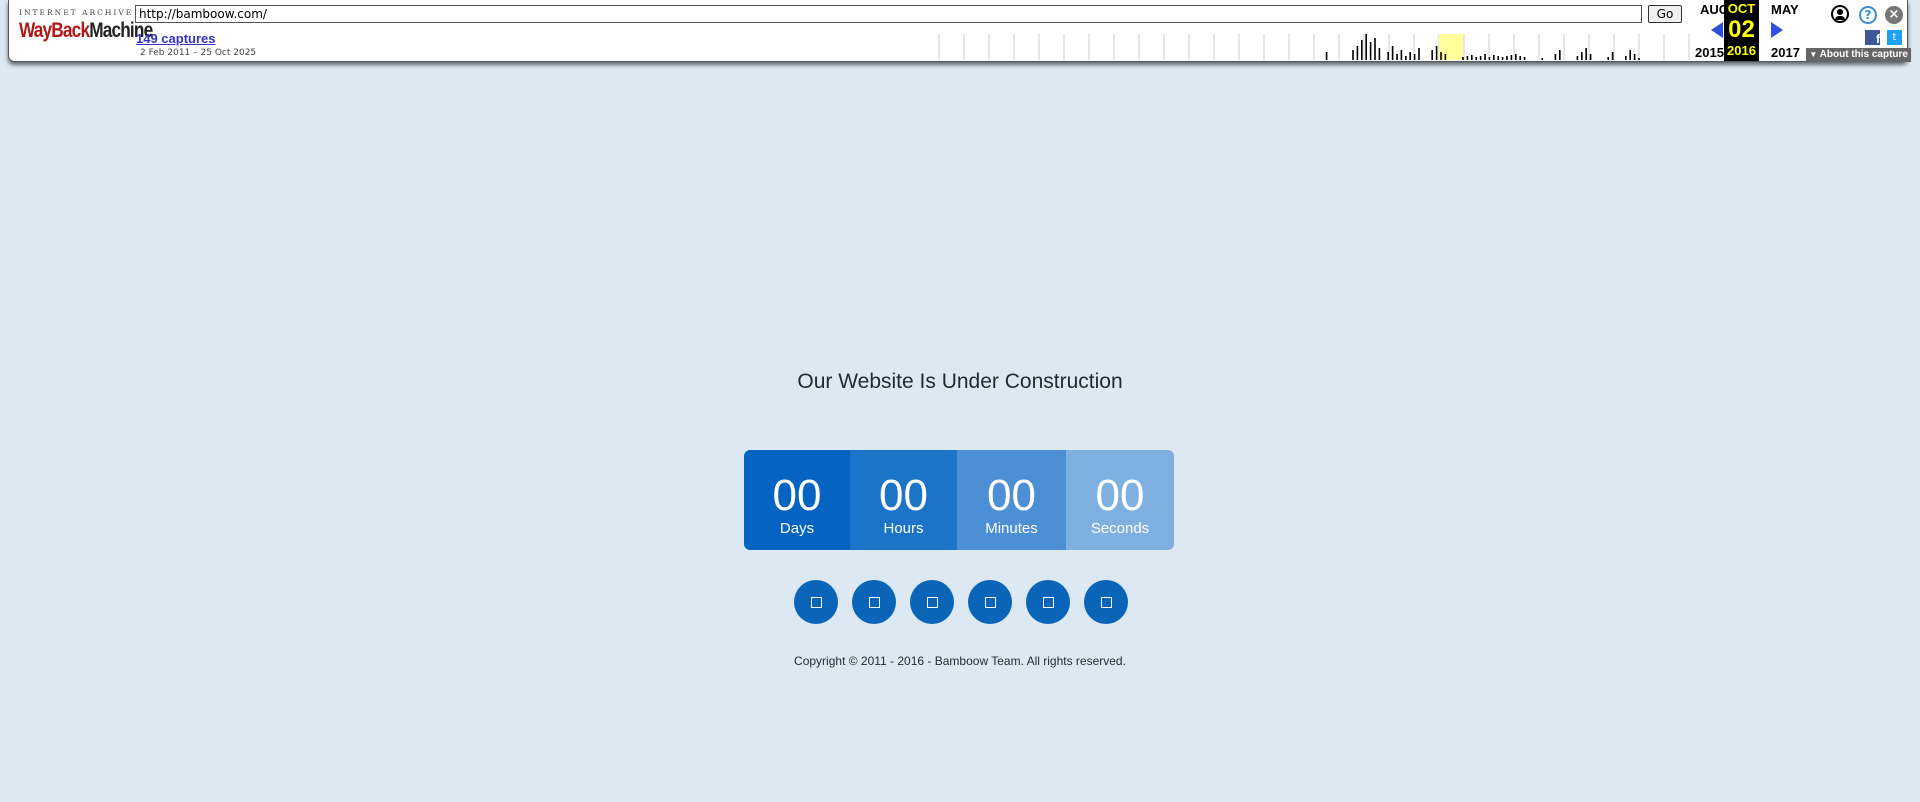  Describe the element at coordinates (960, 381) in the screenshot. I see `page-title: Our Website Is Under Construction` at that location.